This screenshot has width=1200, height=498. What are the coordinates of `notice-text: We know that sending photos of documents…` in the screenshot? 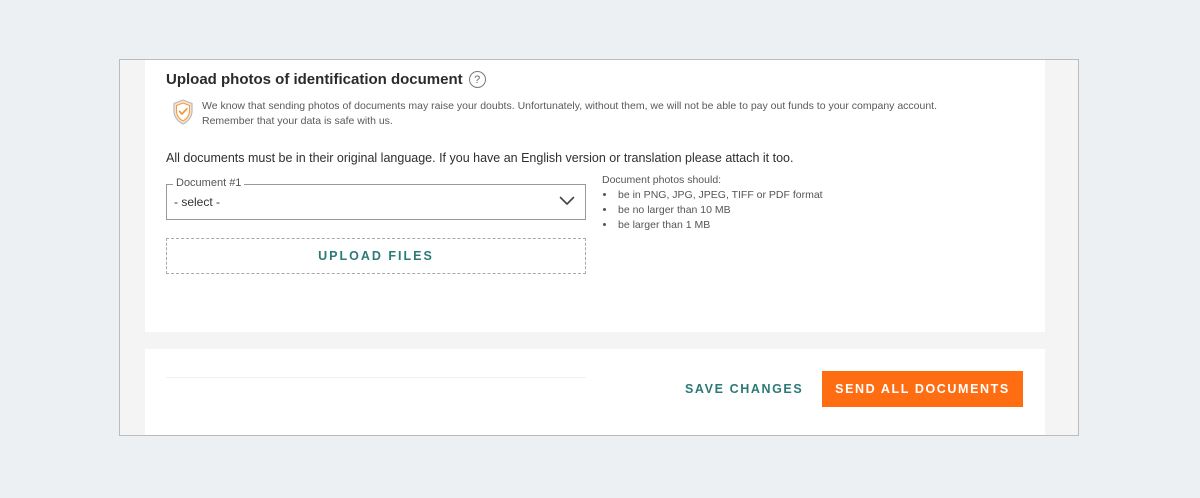 It's located at (617, 114).